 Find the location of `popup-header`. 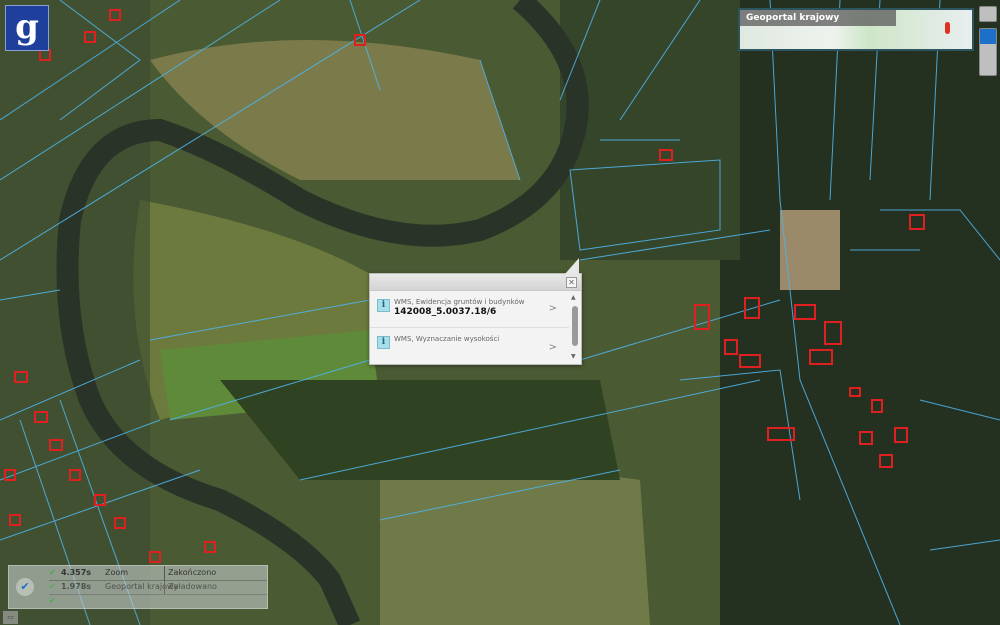

popup-header is located at coordinates (475, 282).